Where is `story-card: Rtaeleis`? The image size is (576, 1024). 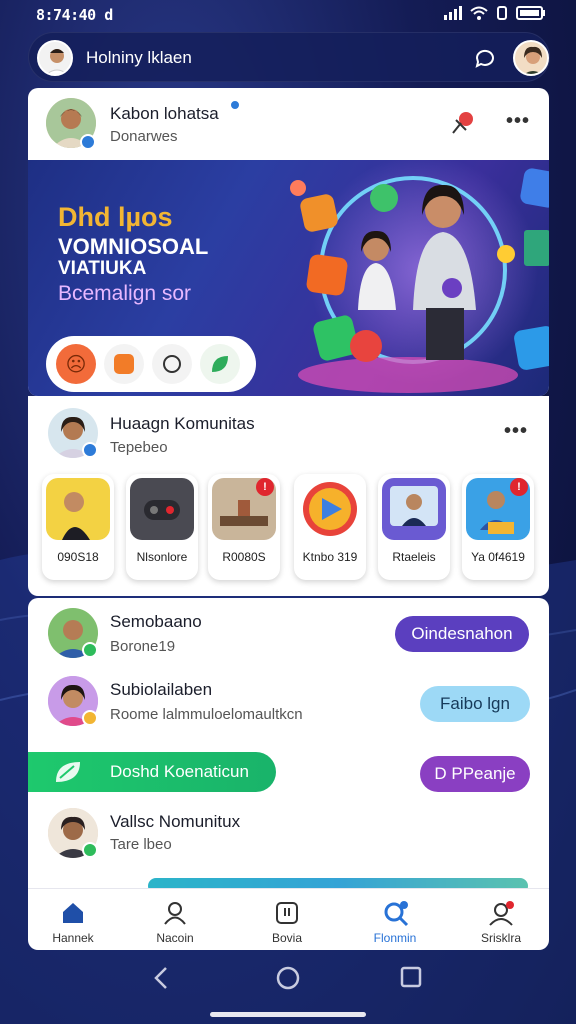
story-card: Rtaeleis is located at coordinates (414, 527).